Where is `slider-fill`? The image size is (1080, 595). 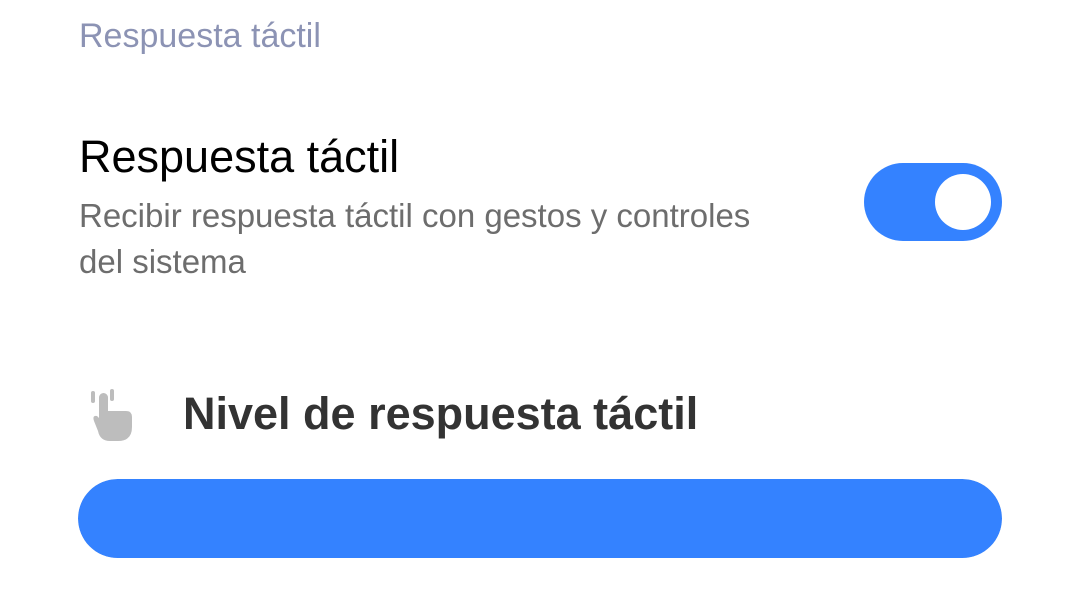
slider-fill is located at coordinates (540, 518).